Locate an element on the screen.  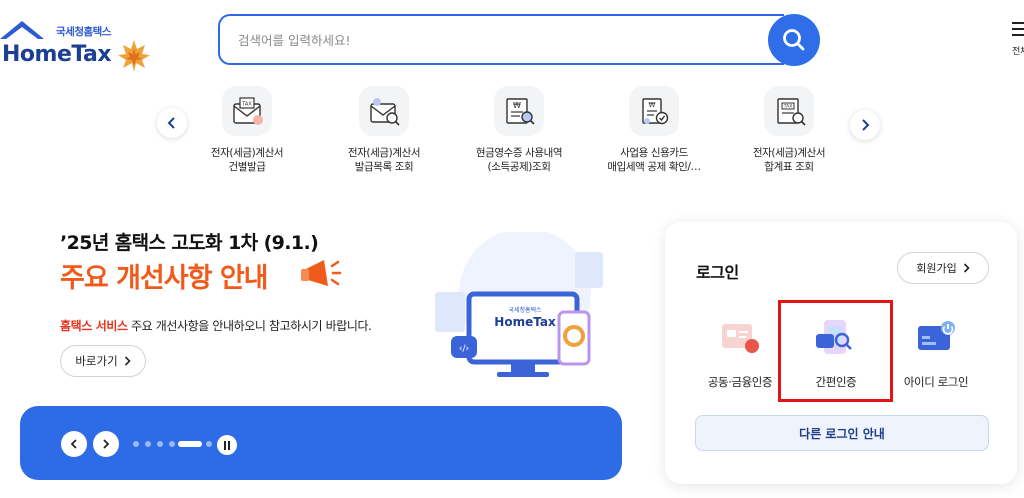
signup-button: 회원가입 is located at coordinates (943, 268).